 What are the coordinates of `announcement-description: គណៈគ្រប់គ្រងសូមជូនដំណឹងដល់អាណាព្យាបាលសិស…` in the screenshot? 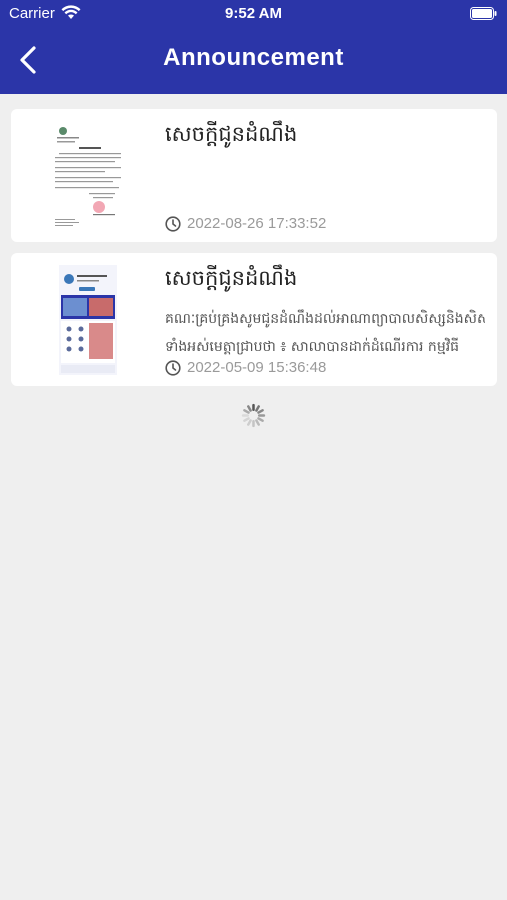 It's located at (325, 333).